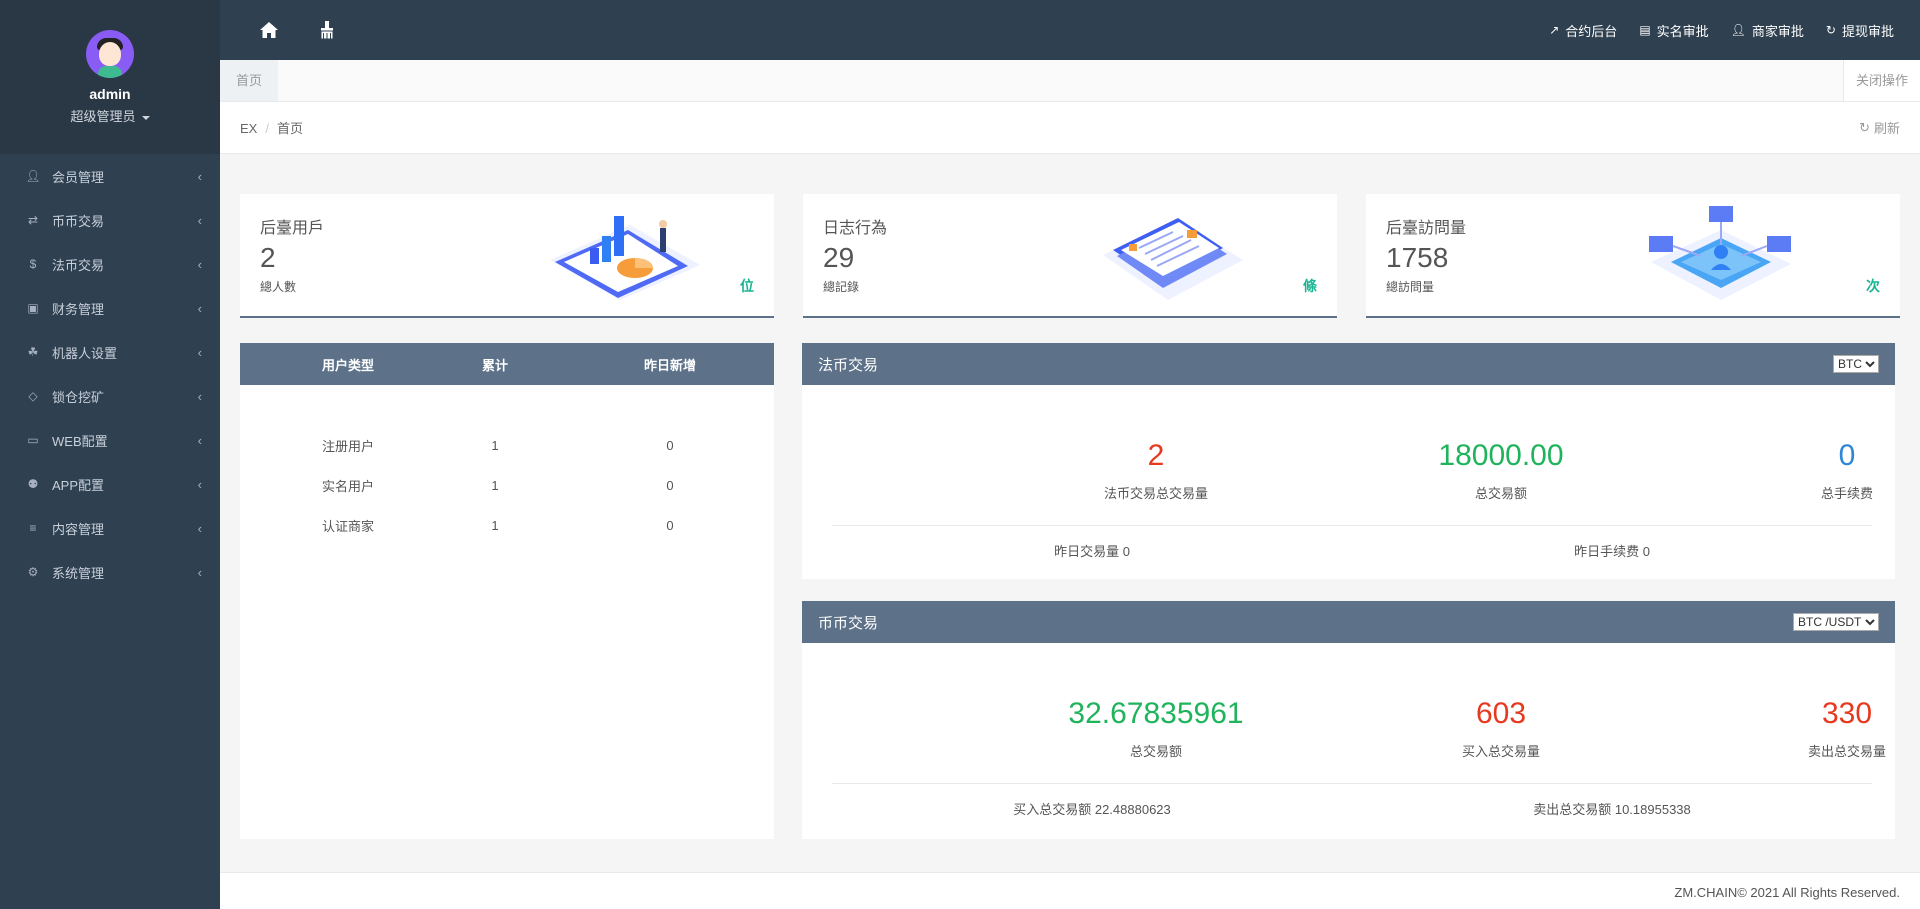  What do you see at coordinates (1767, 30) in the screenshot?
I see `merchant-approval-link: 👤︎ 商家审批` at bounding box center [1767, 30].